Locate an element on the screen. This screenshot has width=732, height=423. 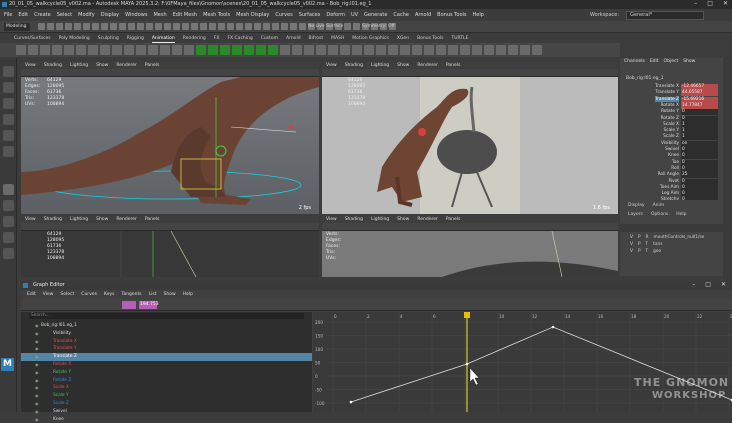
graph-minimize-button: – is located at coordinates (693, 284).